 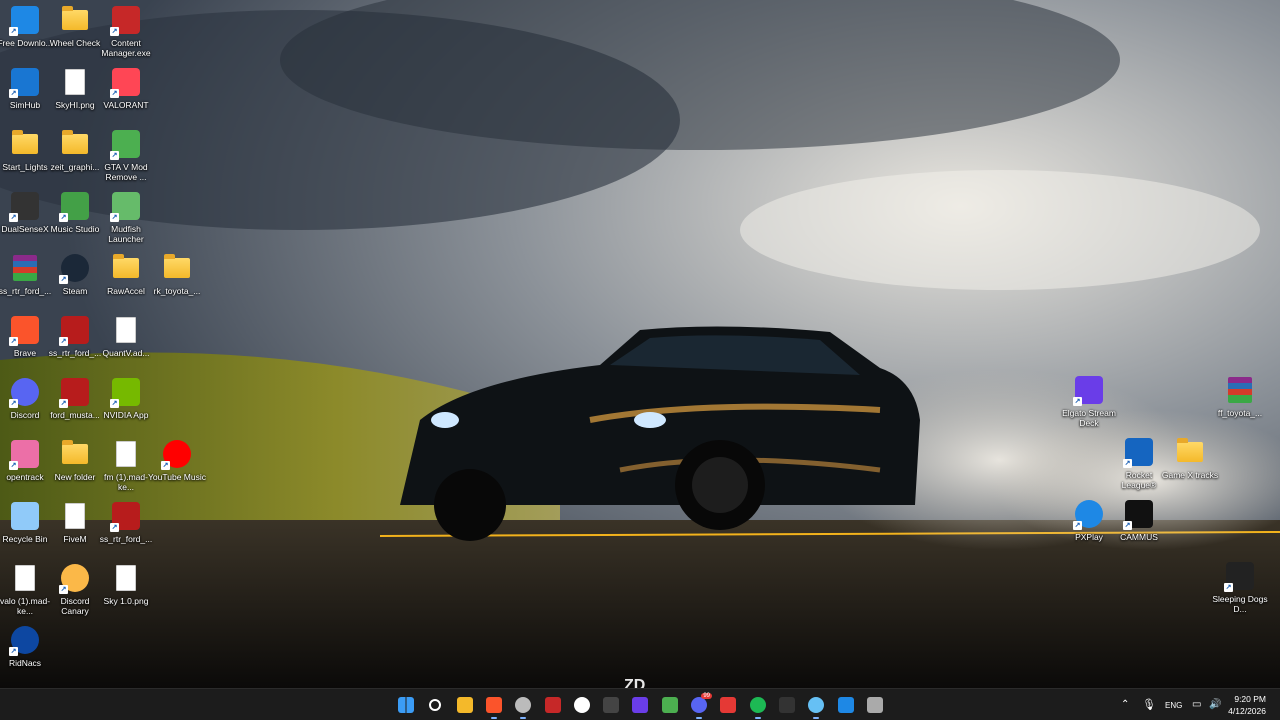 What do you see at coordinates (25, 647) in the screenshot?
I see `desktop-icon-ridnacs-32: ↗ RidNacs` at bounding box center [25, 647].